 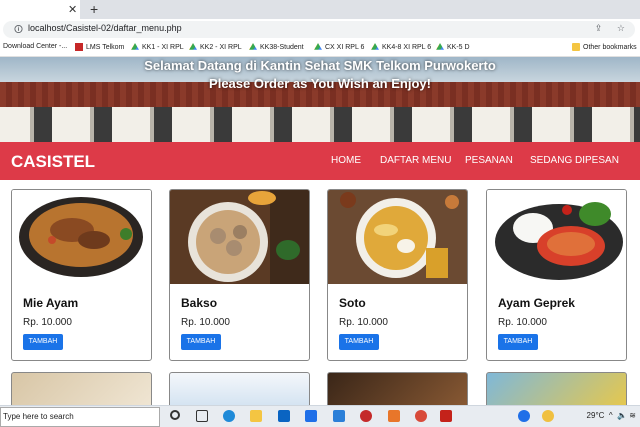 What do you see at coordinates (458, 47) in the screenshot?
I see `bookmark-label: KK-5 D` at bounding box center [458, 47].